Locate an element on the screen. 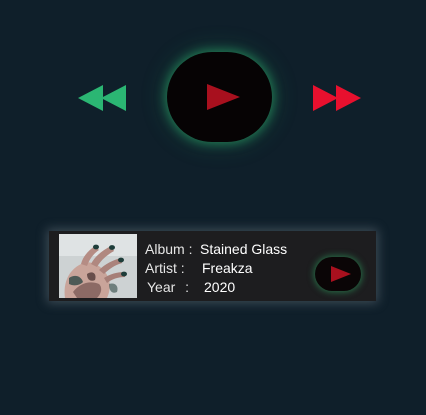 The height and width of the screenshot is (415, 426). rewind-icon is located at coordinates (102, 98).